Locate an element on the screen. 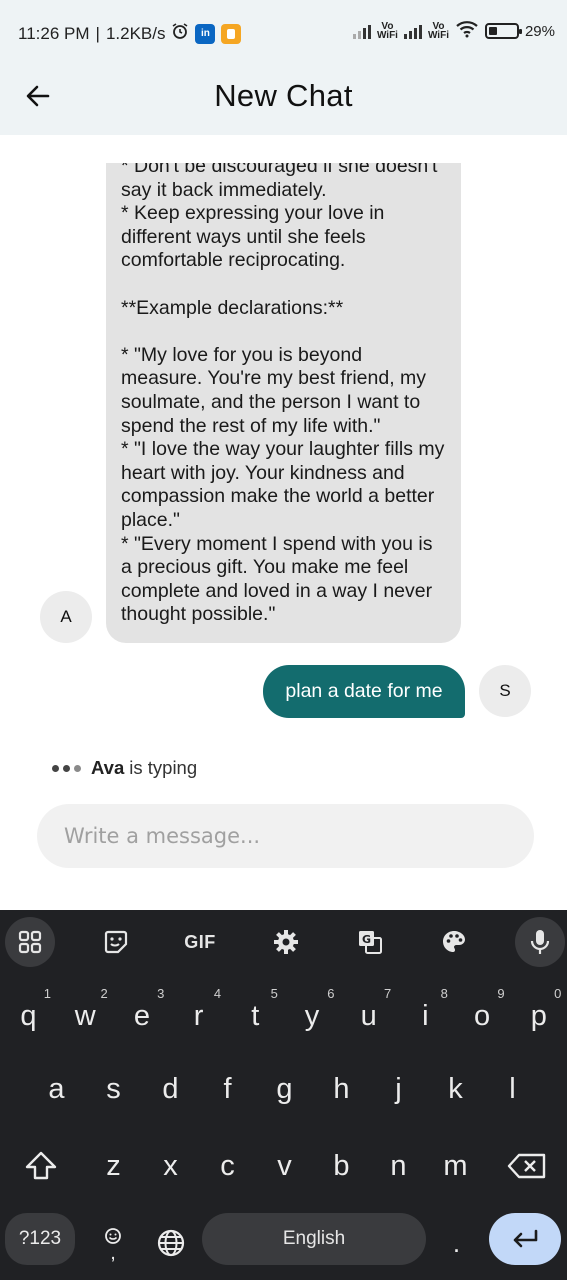  key-label: t is located at coordinates (255, 1015).